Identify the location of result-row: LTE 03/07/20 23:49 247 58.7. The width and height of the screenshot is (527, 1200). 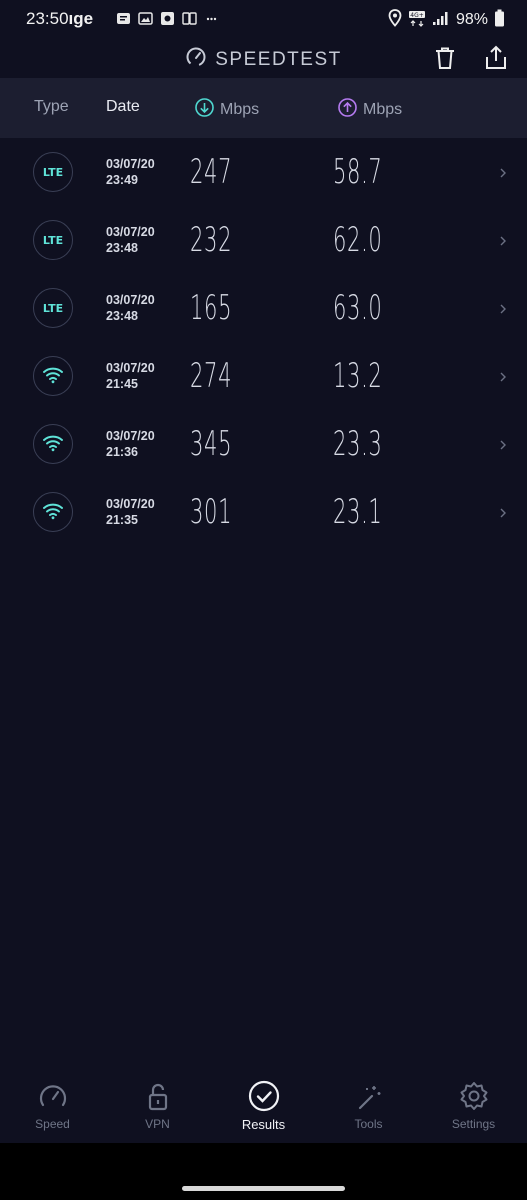
(263, 172).